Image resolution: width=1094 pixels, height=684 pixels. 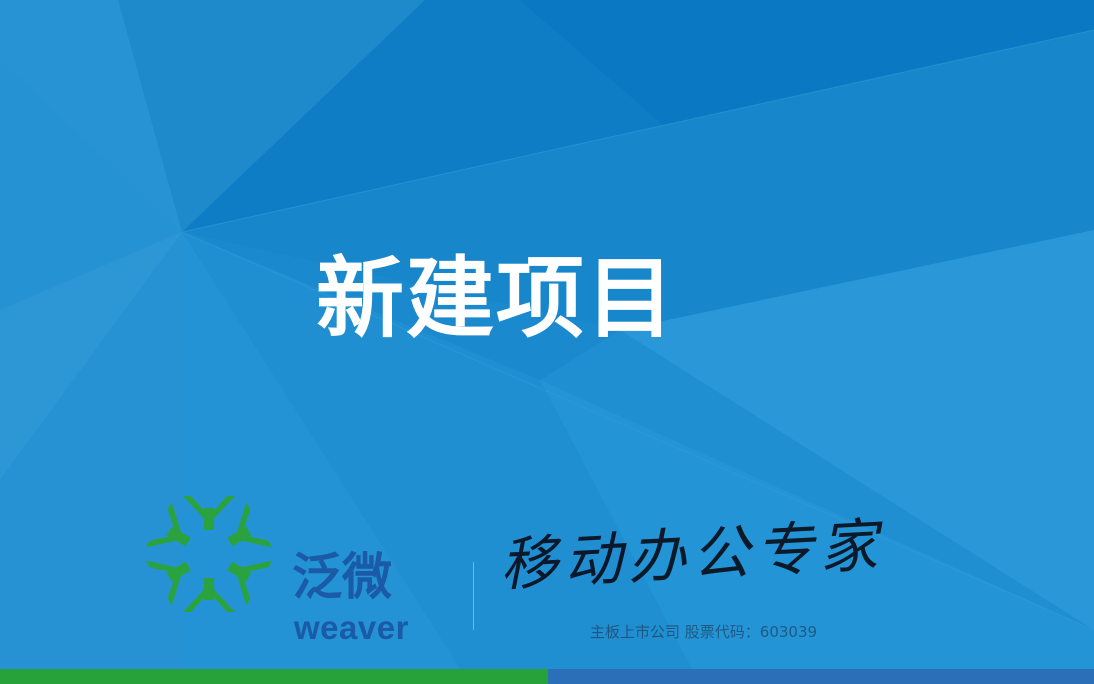 I want to click on footer-bar-green, so click(x=274, y=676).